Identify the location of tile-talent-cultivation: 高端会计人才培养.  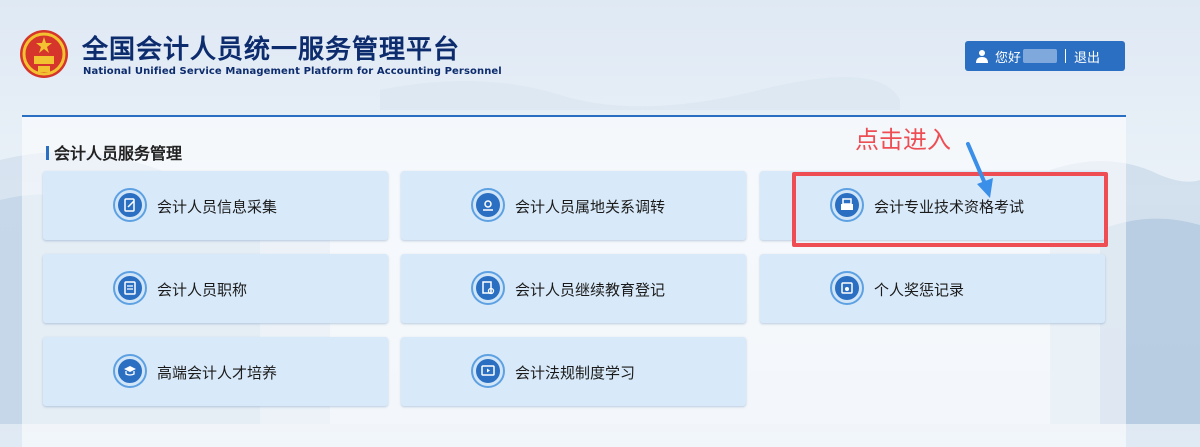
(215, 371).